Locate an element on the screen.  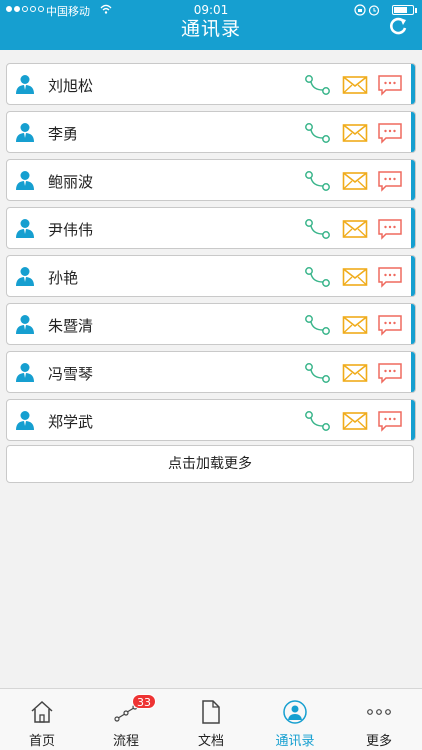
top-bar: 中国移动 09:01 通讯录 is located at coordinates (211, 25).